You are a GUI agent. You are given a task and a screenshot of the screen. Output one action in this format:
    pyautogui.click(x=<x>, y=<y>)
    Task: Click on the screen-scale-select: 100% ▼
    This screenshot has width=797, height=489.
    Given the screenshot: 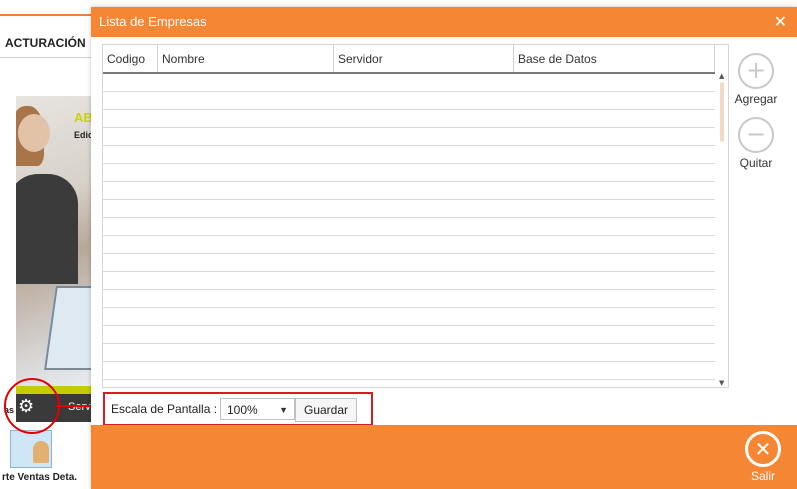 What is the action you would take?
    pyautogui.click(x=257, y=409)
    